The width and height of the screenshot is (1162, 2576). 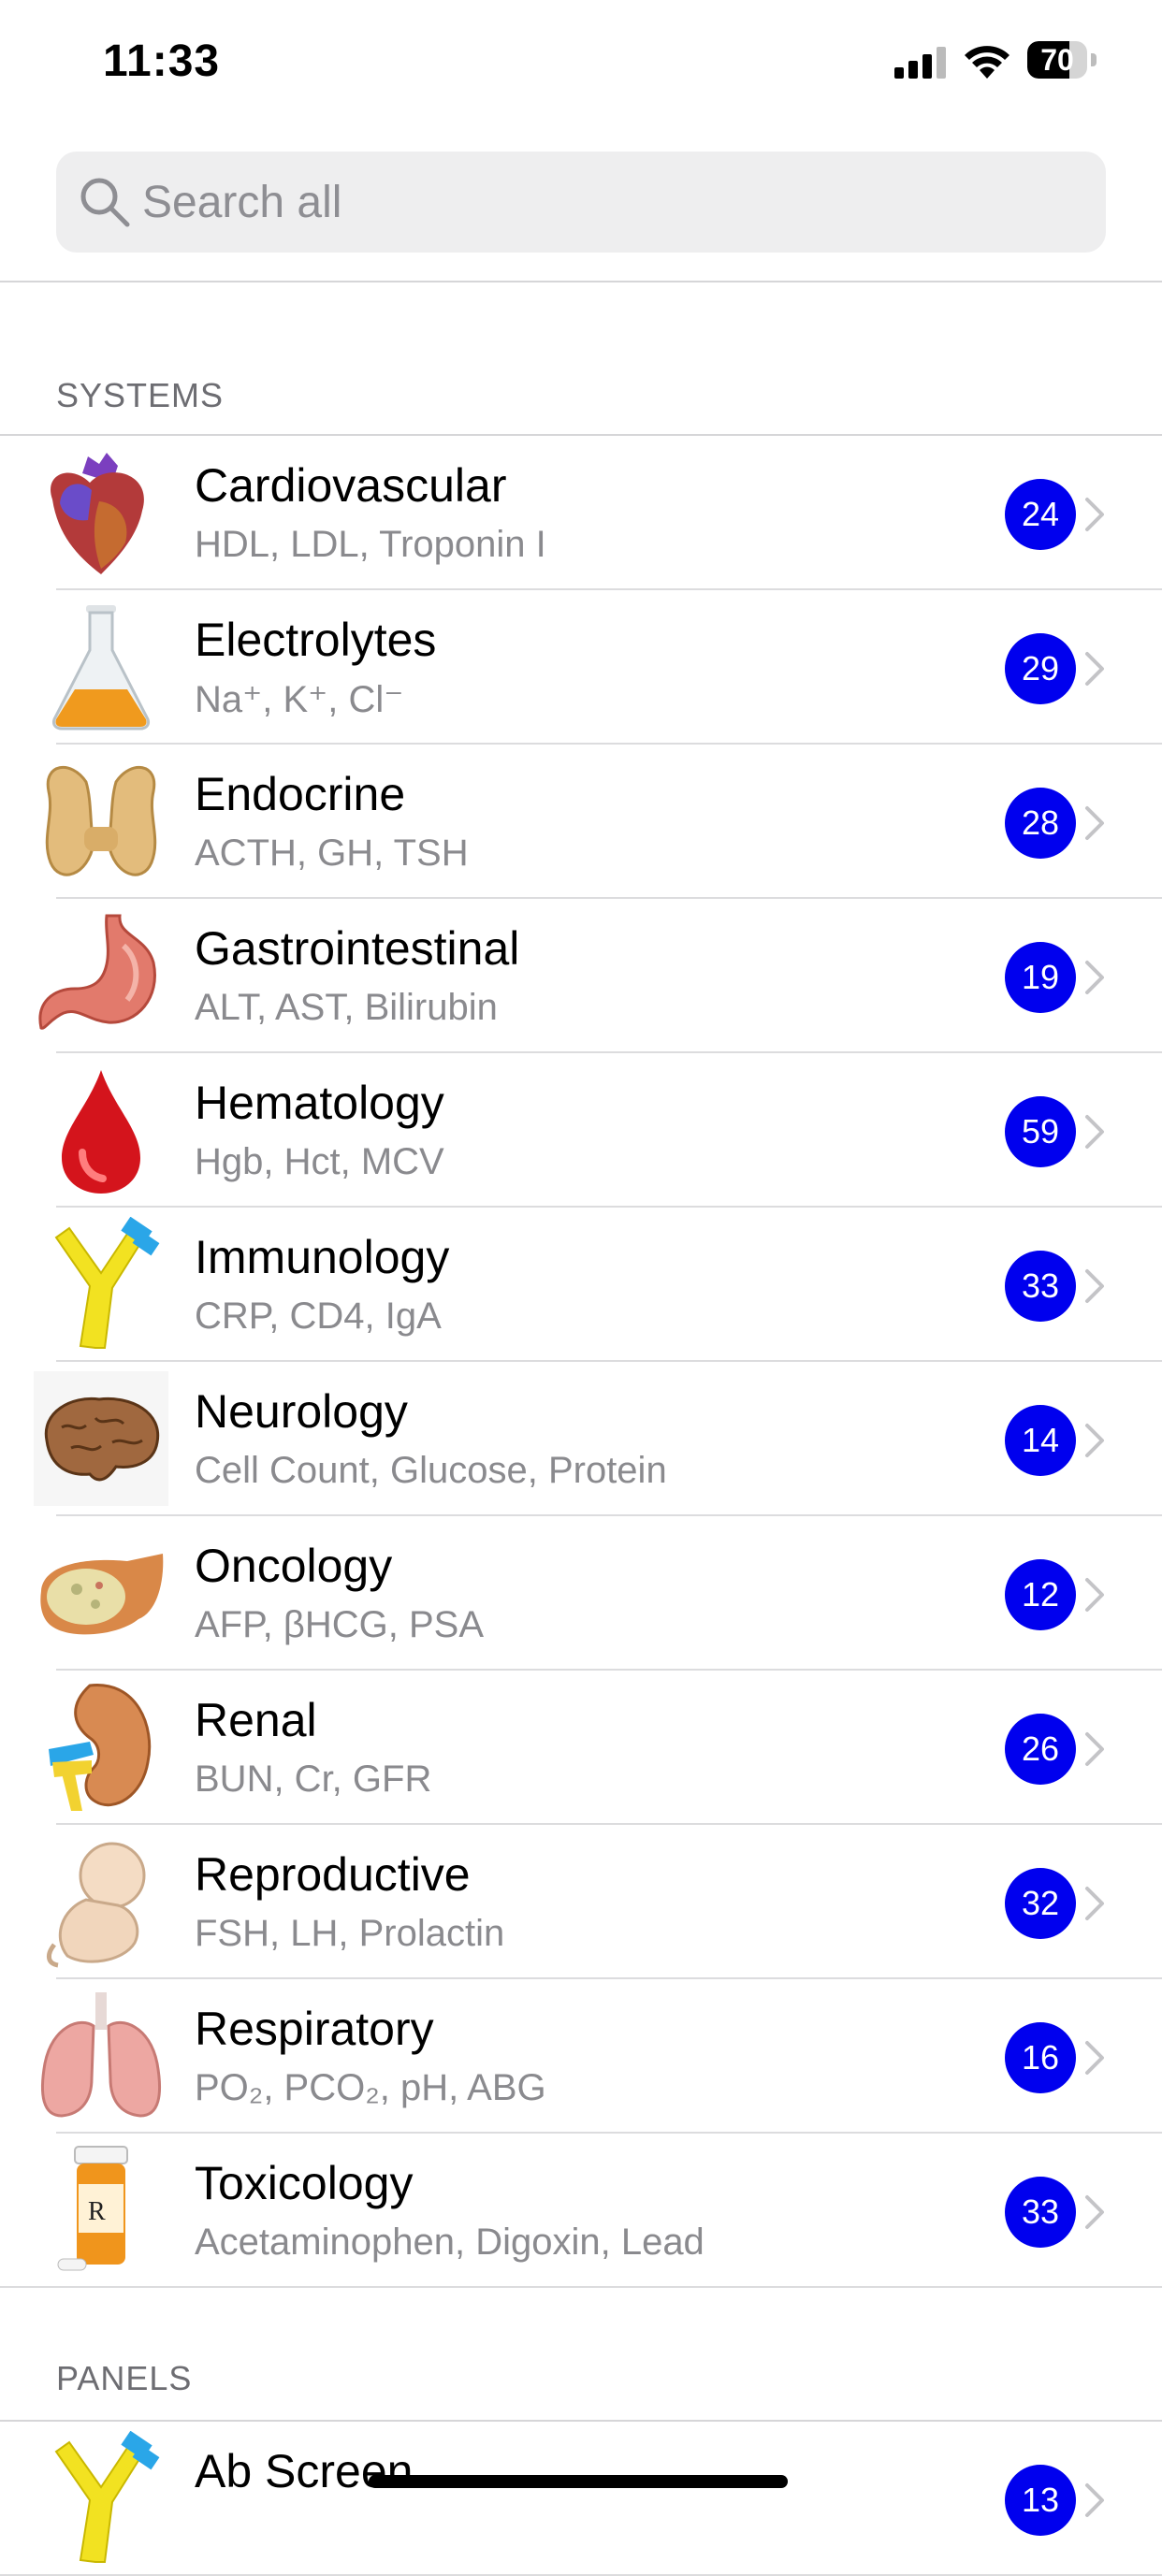 I want to click on count-badge: 13, so click(x=1041, y=2500).